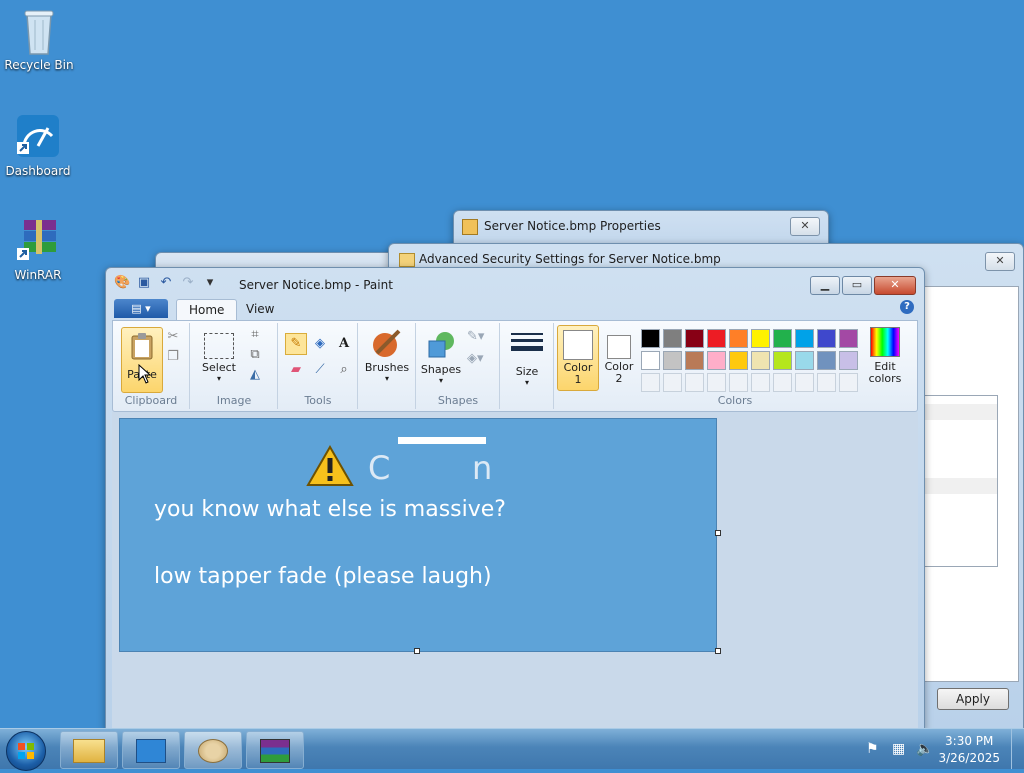  I want to click on canvas-text-line-1: you know what else is massive?, so click(330, 509).